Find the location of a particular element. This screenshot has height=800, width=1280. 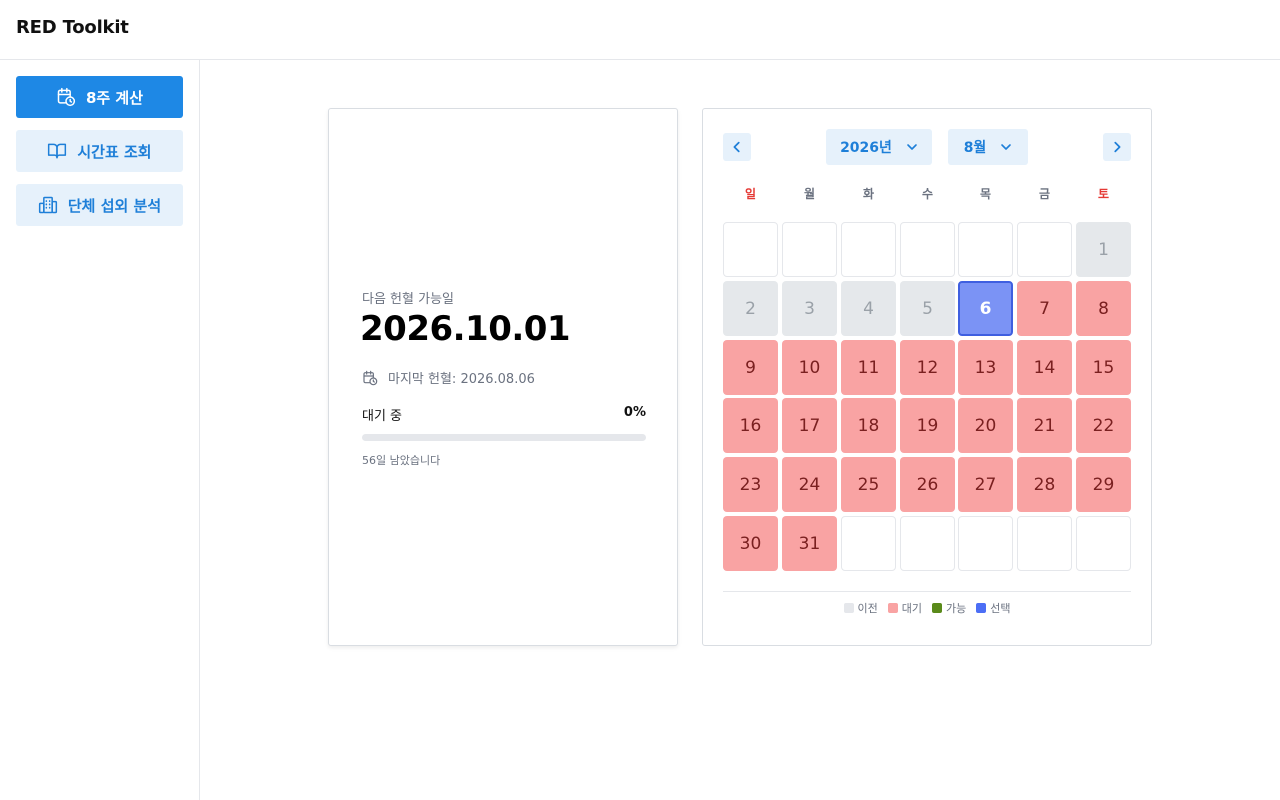

legend-item: 이전 is located at coordinates (860, 608).